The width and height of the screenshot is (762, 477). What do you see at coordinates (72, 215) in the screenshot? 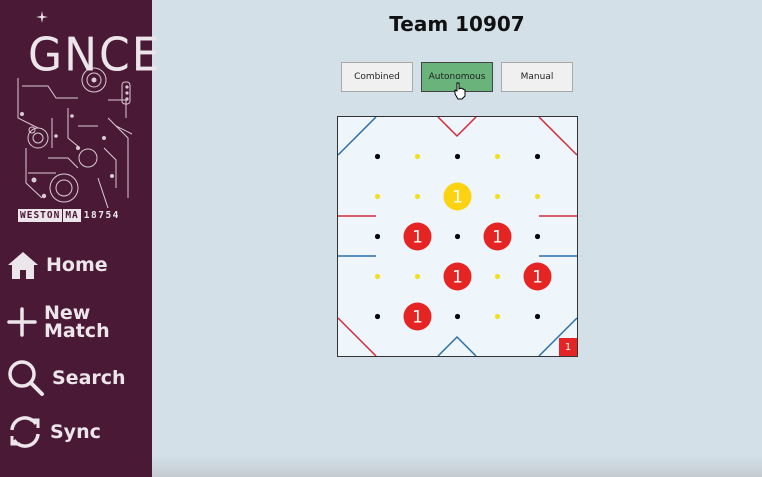
I see `logo-state: MA` at bounding box center [72, 215].